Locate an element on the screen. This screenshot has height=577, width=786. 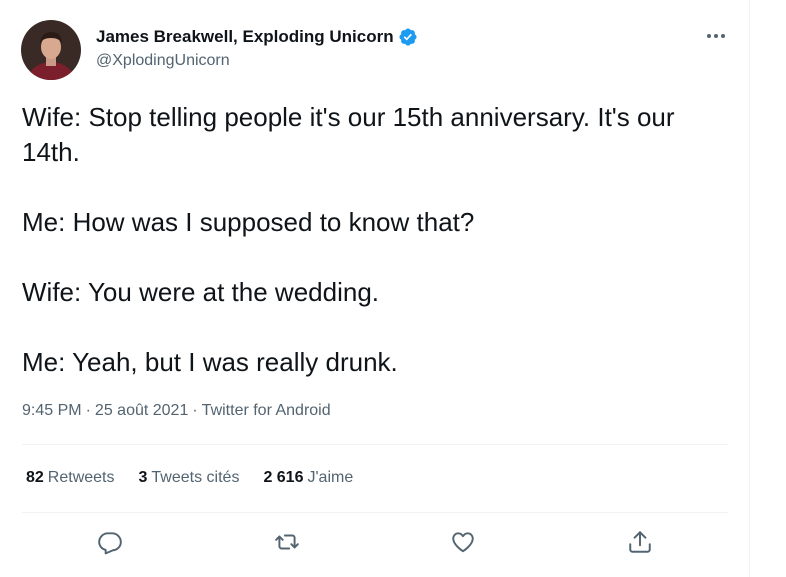
retweets-label: Retweets is located at coordinates (81, 477).